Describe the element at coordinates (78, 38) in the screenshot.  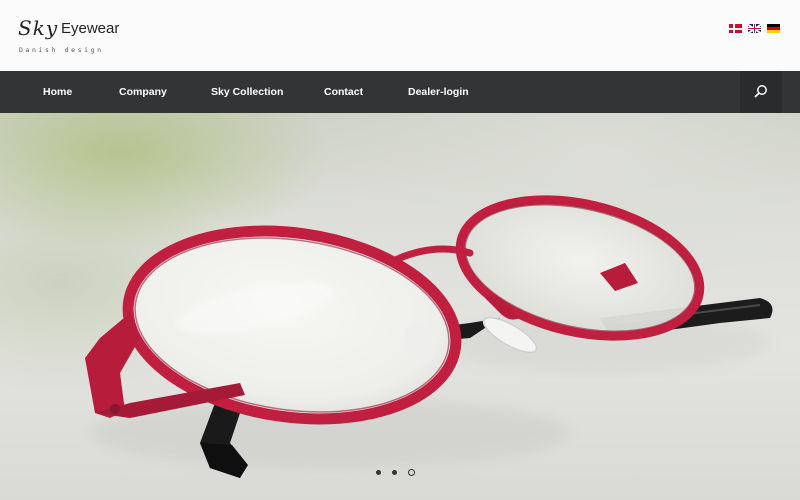
I see `logo: Sky Eyewear Danish design` at that location.